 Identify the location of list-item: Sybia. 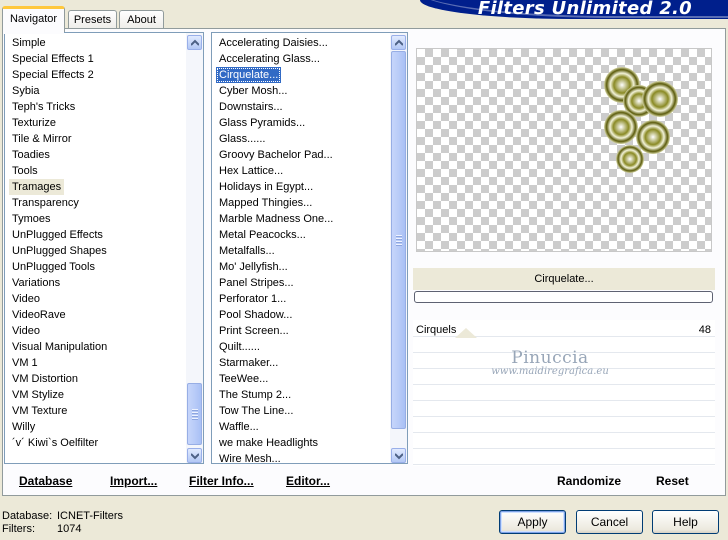
(26, 91).